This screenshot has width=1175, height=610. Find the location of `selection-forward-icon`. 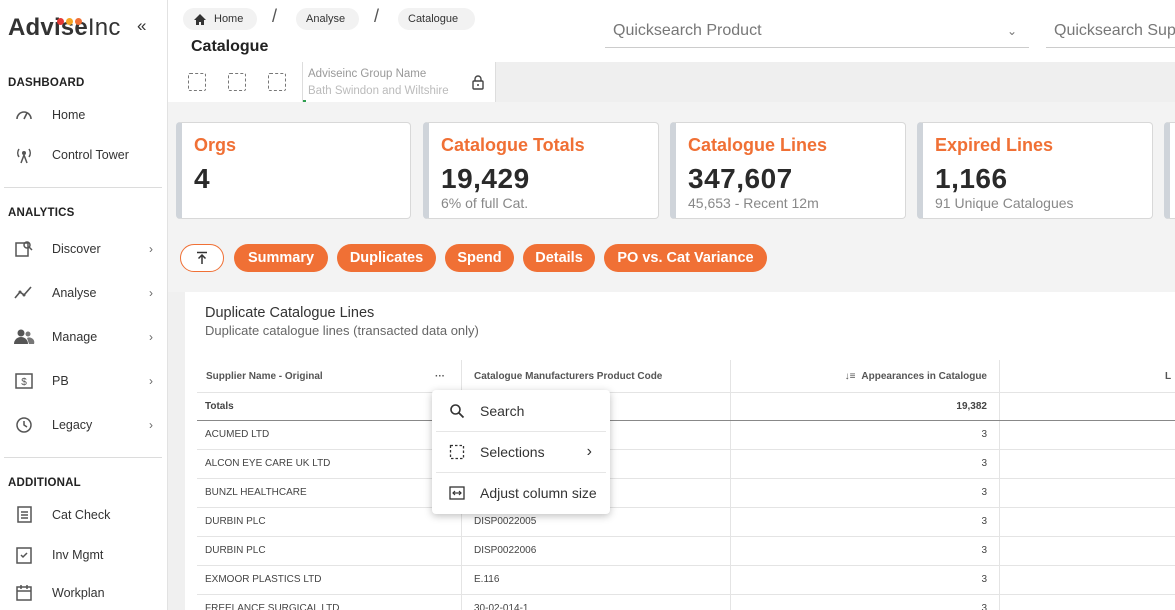

selection-forward-icon is located at coordinates (237, 82).